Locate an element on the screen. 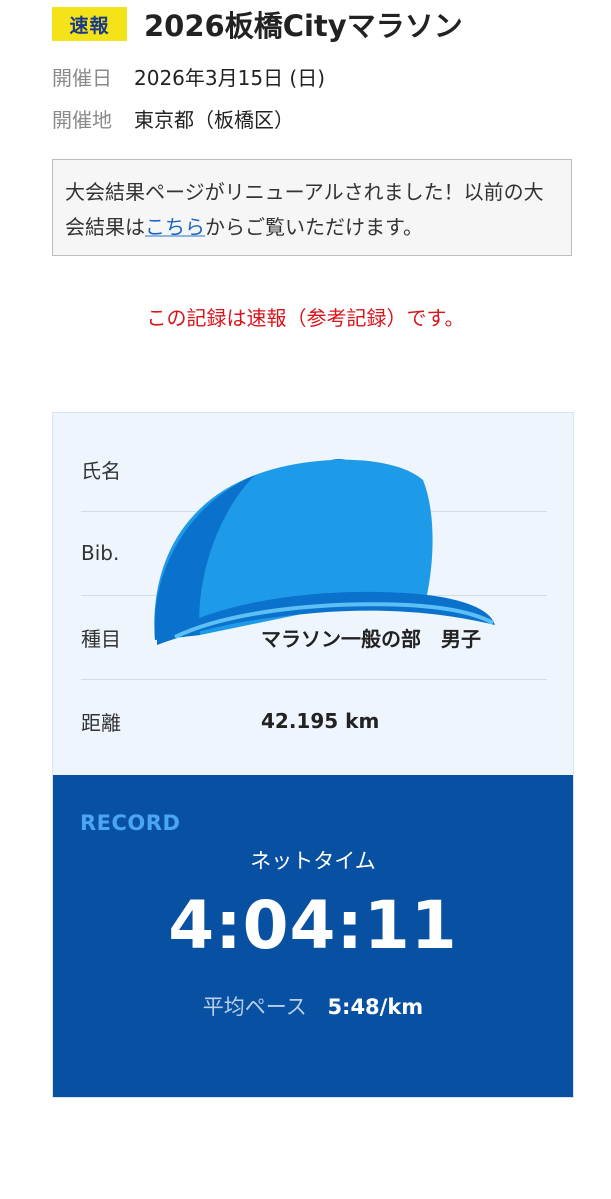  event-venue: 開催地 東京都（板橋区） is located at coordinates (173, 118).